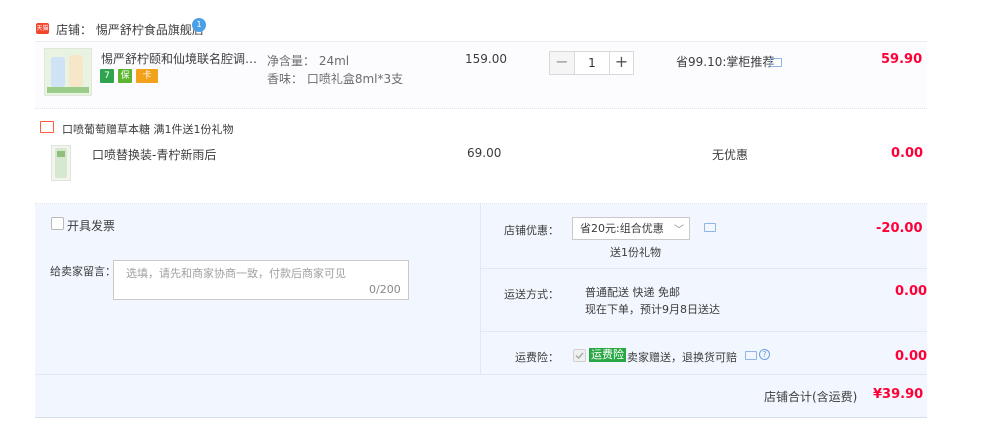  What do you see at coordinates (579, 355) in the screenshot?
I see `insurance-checkbox` at bounding box center [579, 355].